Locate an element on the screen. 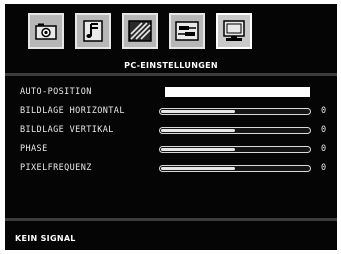 This screenshot has width=341, height=254. setting-label: AUTO-POSITION is located at coordinates (56, 92).